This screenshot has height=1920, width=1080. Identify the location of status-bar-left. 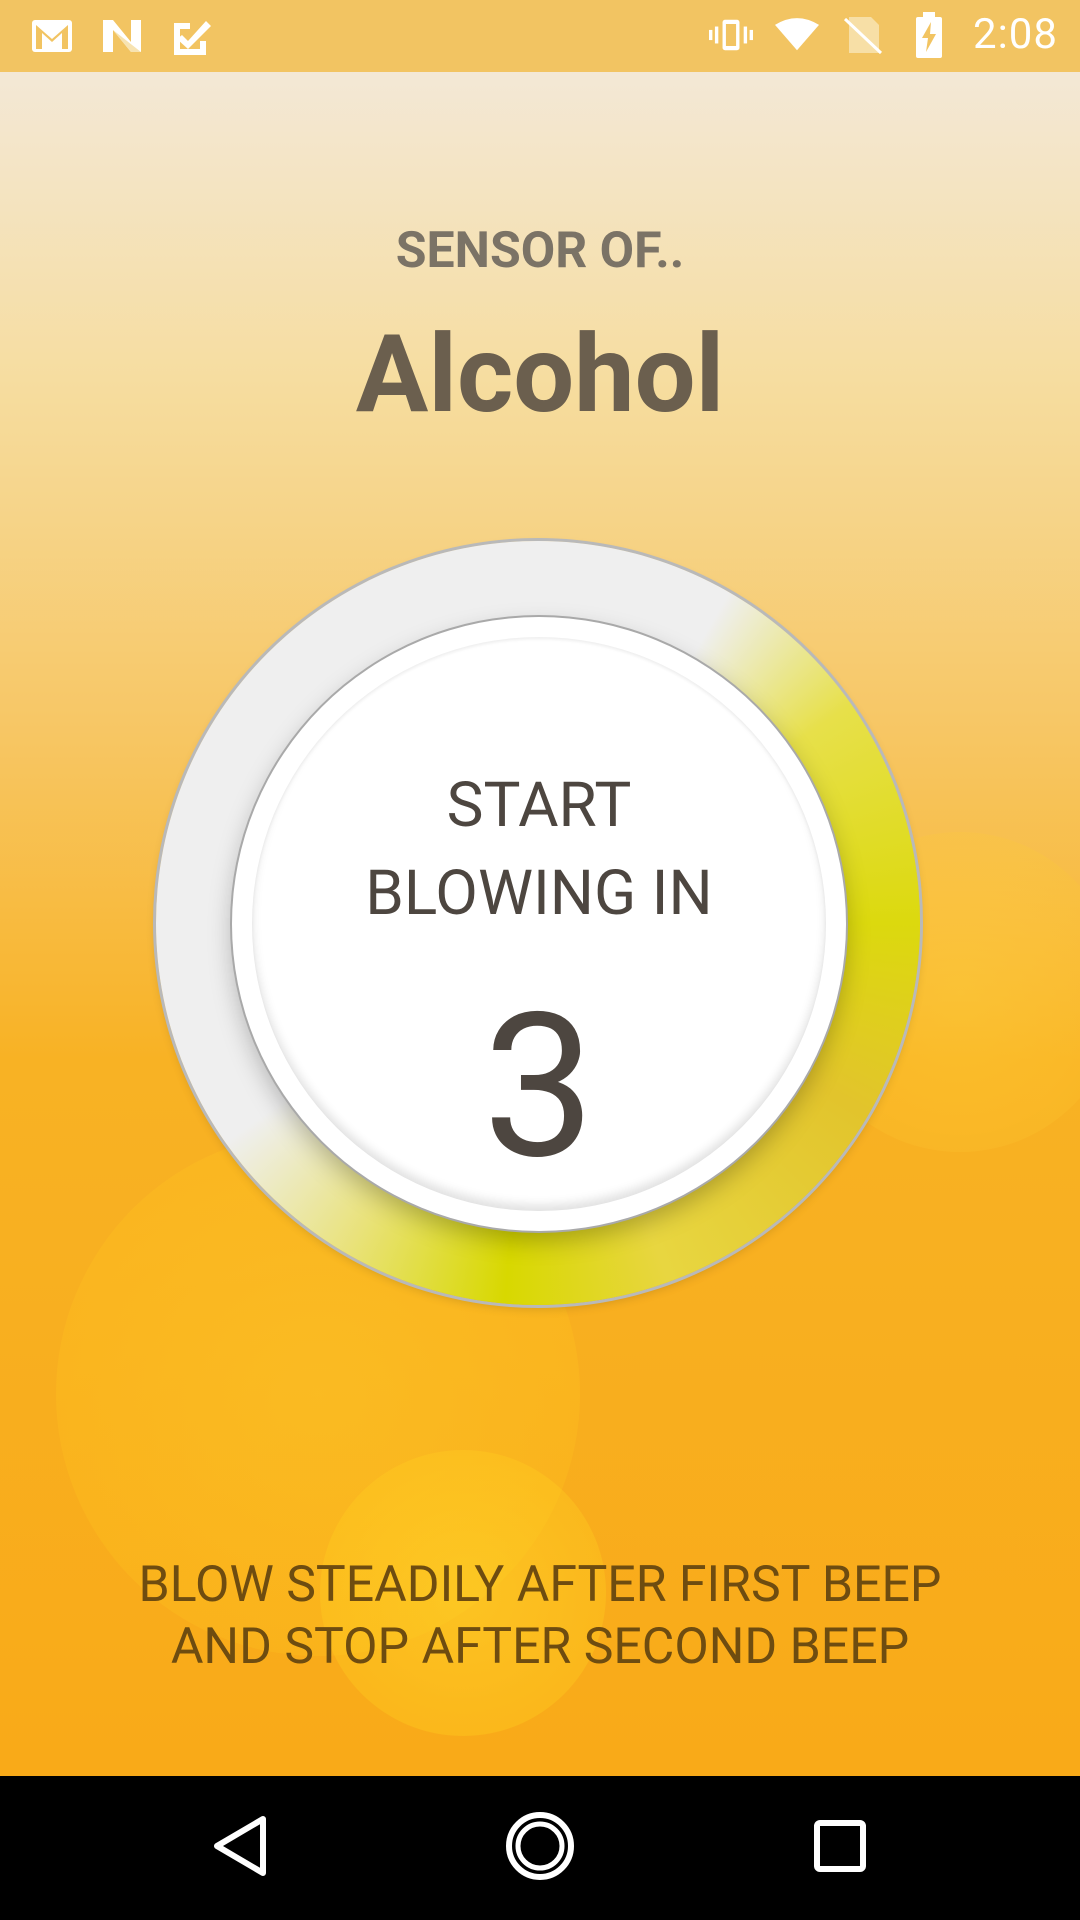
(122, 36).